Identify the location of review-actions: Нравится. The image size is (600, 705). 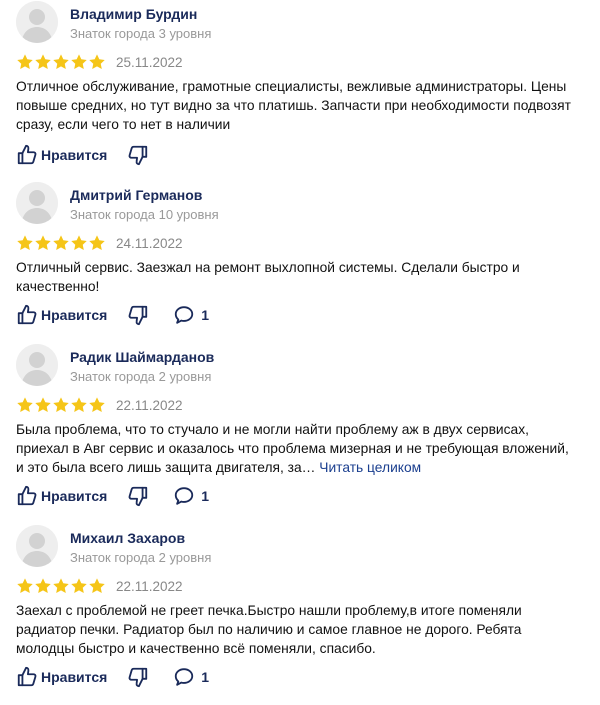
(94, 155).